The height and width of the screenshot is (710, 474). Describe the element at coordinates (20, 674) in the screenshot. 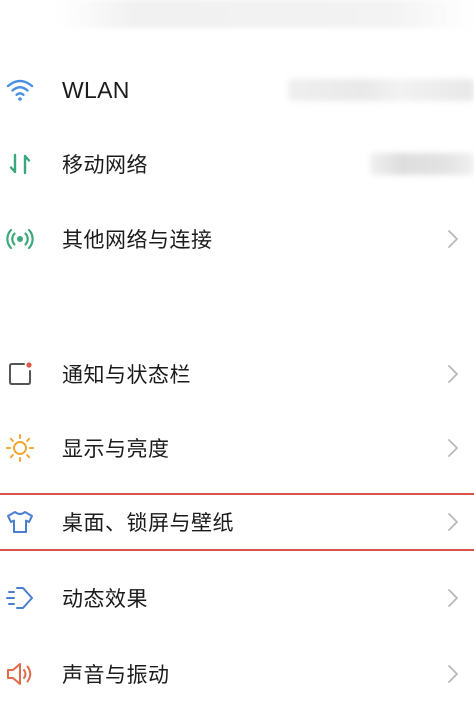

I see `speaker-icon` at that location.